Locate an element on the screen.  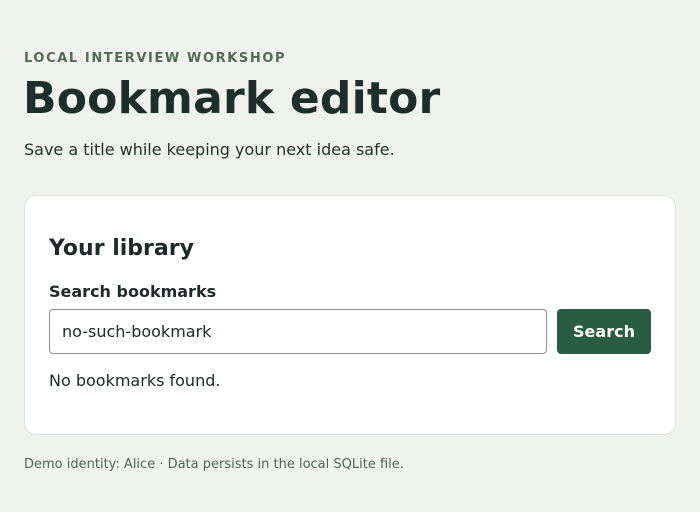
search-label: Search bookmarks is located at coordinates (133, 291).